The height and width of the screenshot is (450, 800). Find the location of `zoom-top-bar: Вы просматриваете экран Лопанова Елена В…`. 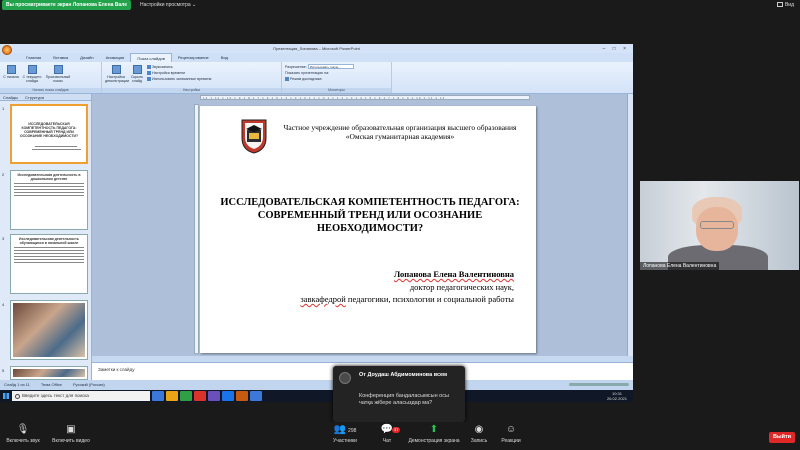

zoom-top-bar: Вы просматриваете экран Лопанова Елена В… is located at coordinates (400, 5).